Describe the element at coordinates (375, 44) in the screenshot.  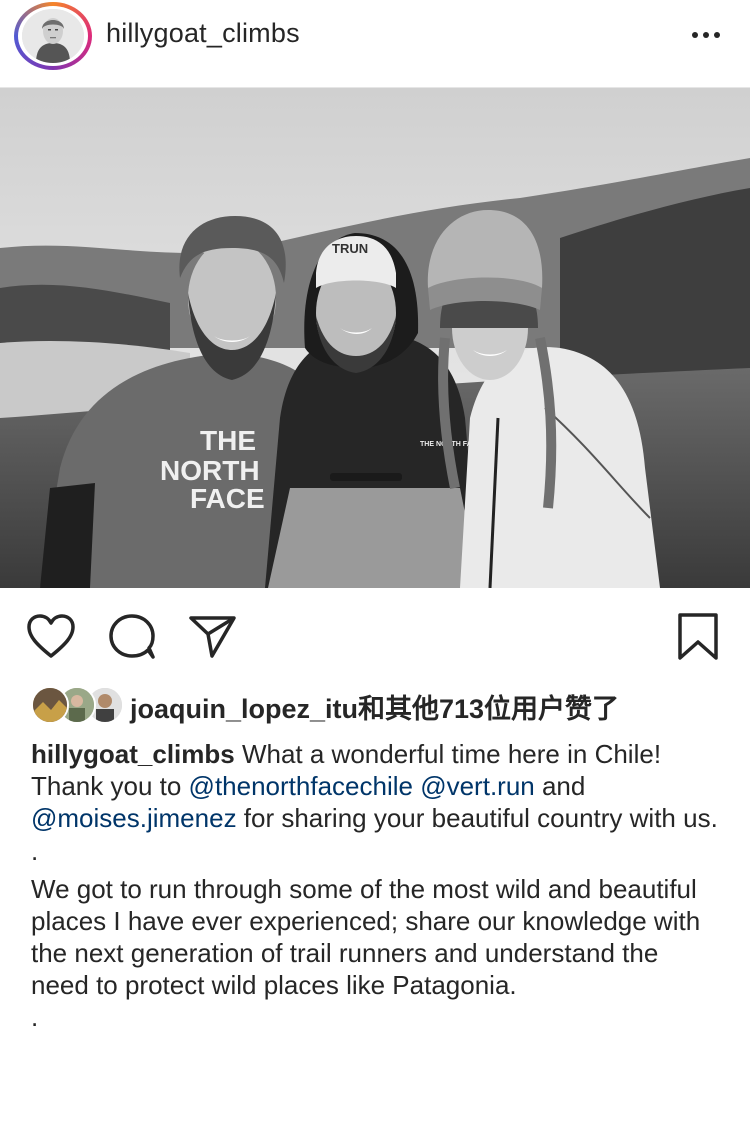
I see `post-header: hillygoat_climbs` at that location.